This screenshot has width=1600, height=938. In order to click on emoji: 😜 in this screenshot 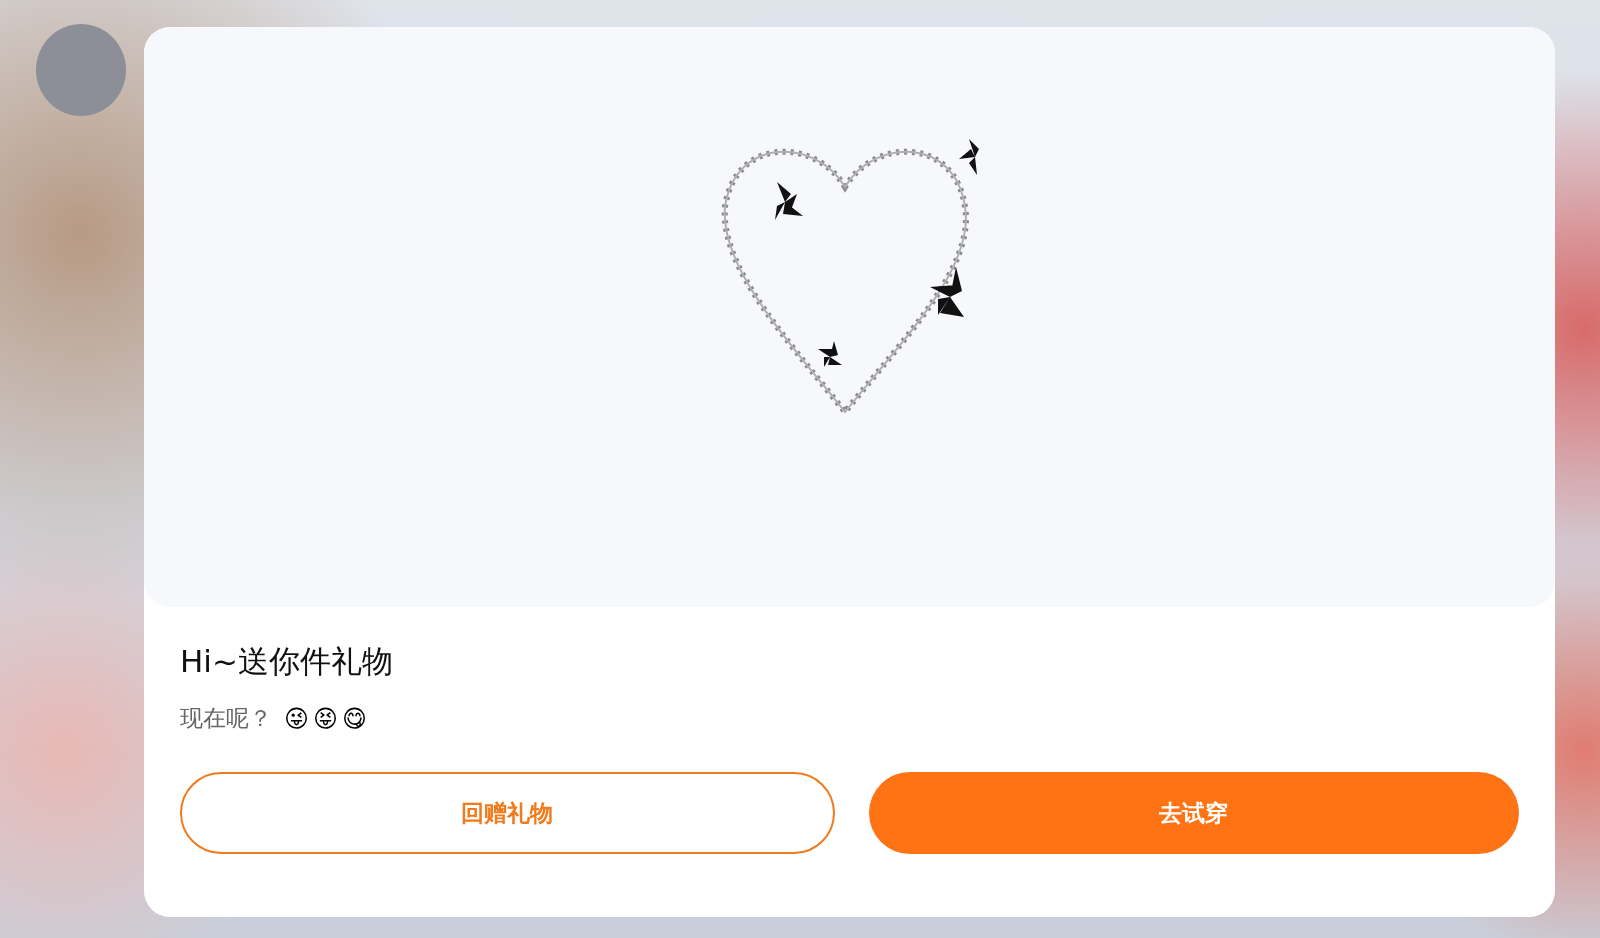, I will do `click(297, 718)`.